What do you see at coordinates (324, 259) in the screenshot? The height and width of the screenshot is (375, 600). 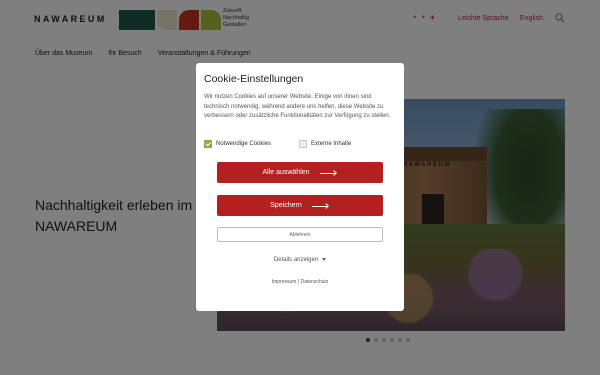 I see `caret-down-icon` at bounding box center [324, 259].